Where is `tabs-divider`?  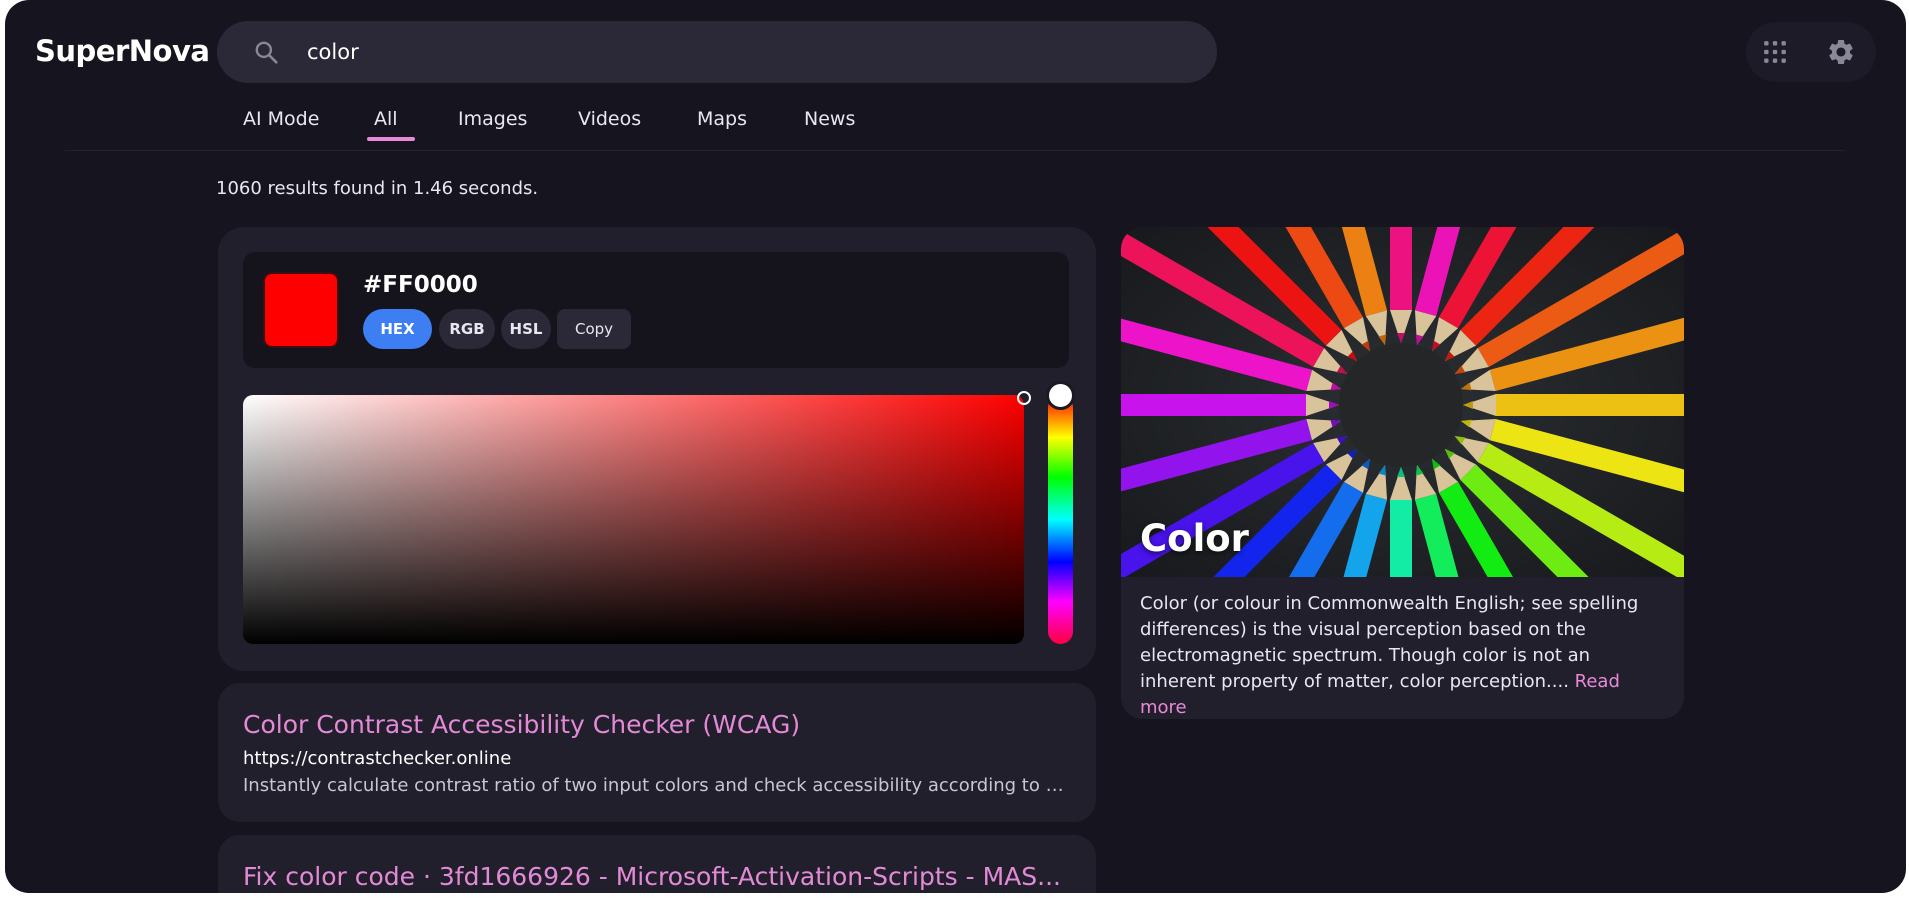
tabs-divider is located at coordinates (955, 150).